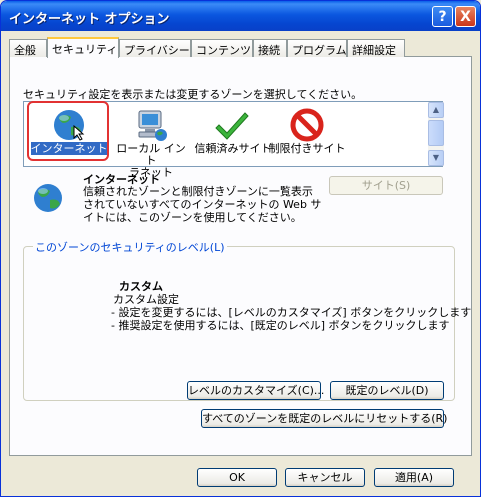 The image size is (481, 497). Describe the element at coordinates (130, 247) in the screenshot. I see `security-level-group-title: このゾーンのセキュリティのレベル(L)` at that location.